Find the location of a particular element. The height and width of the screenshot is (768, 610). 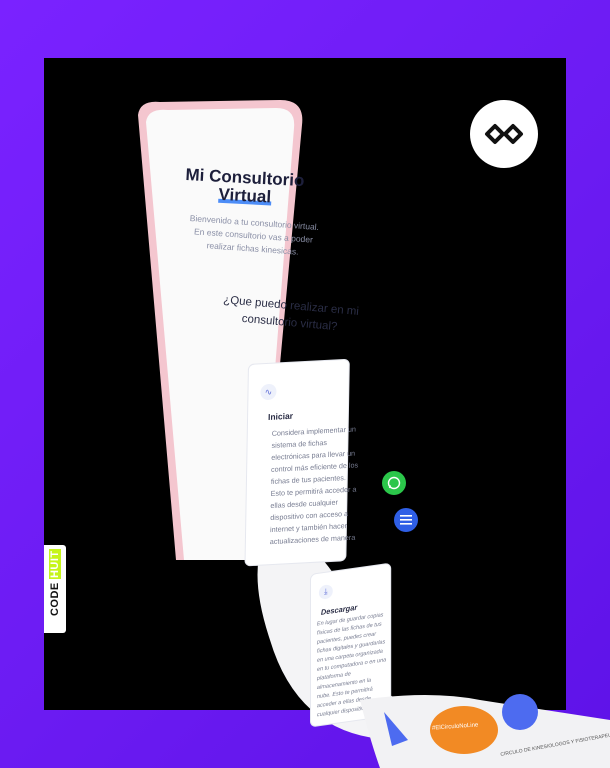

footer-paper is located at coordinates (485, 731).